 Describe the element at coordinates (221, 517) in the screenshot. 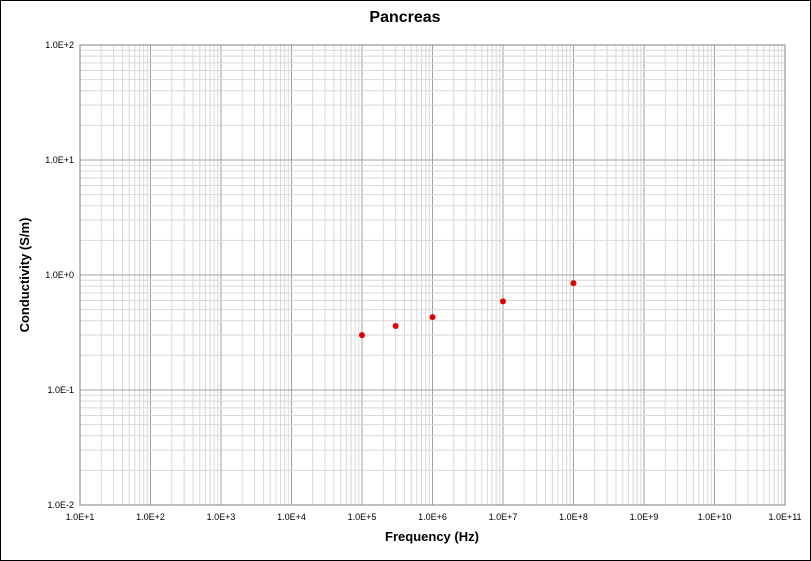

I see `x-tick-label: 1.0E+3` at that location.